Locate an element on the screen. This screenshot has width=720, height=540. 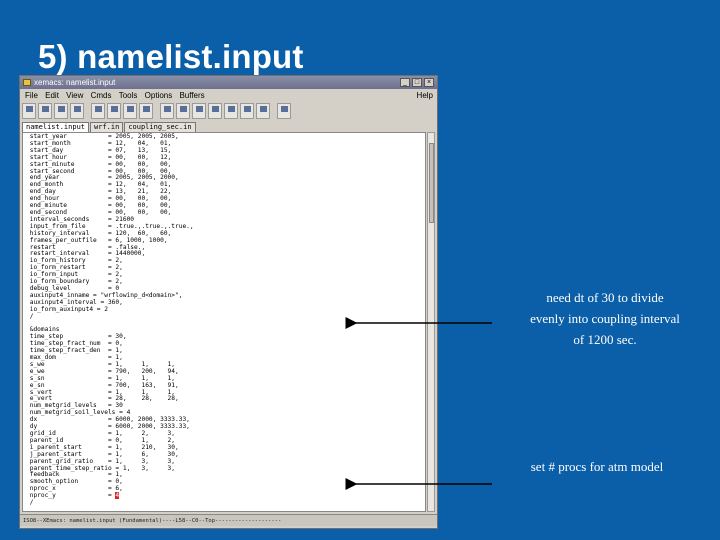
annotation-line: of 1200 sec. is located at coordinates (605, 339).